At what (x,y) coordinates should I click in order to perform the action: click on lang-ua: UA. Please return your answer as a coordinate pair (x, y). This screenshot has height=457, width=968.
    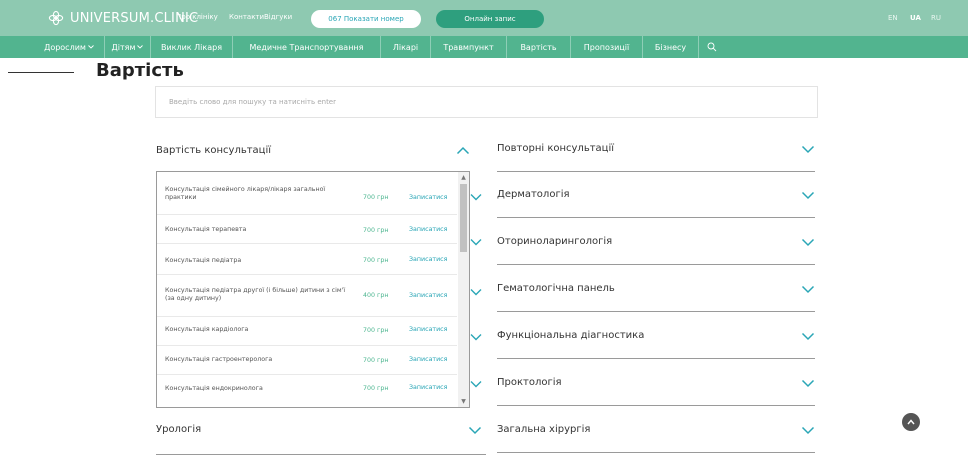
    Looking at the image, I should click on (915, 18).